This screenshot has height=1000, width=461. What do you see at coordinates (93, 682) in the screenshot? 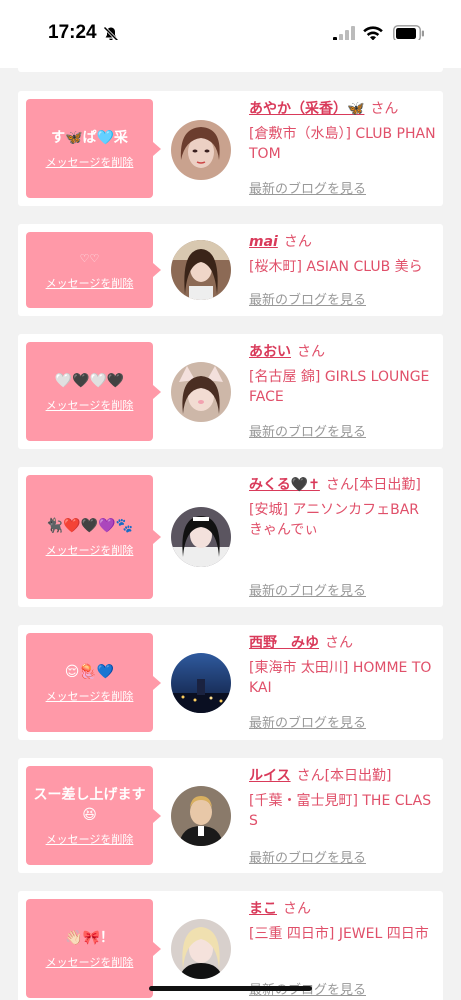
I see `message-bubble: 😌🪼💙 メッセージを削除` at bounding box center [93, 682].